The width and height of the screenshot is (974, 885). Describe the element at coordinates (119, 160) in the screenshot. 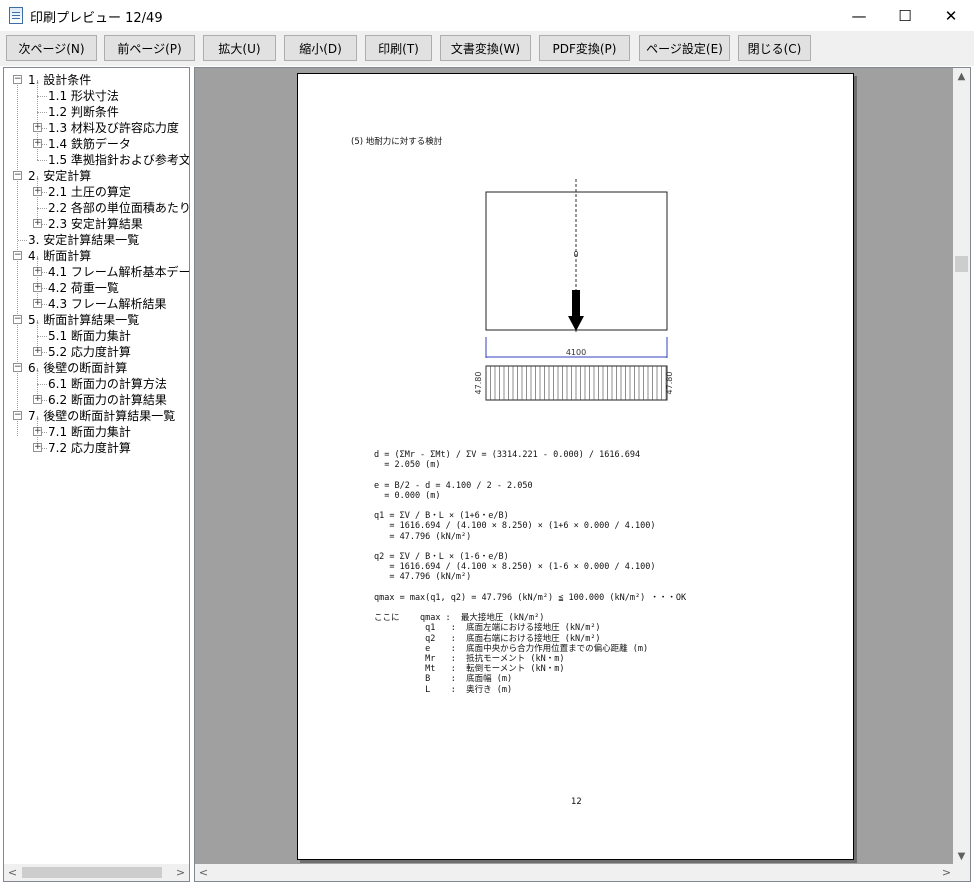

I see `tree-item-label: 1.5 準拠指針および参考文献` at that location.